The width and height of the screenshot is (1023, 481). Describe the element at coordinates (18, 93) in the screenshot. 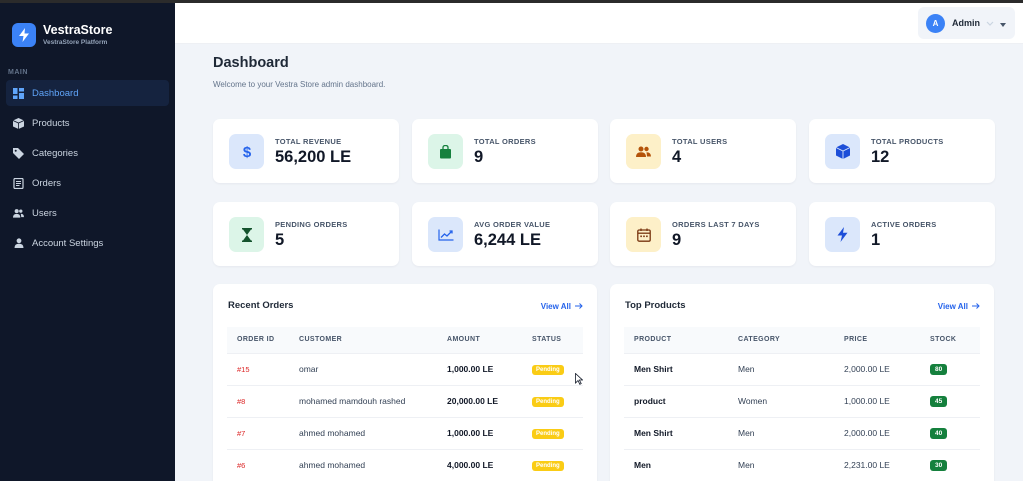

I see `dashboard-icon` at that location.